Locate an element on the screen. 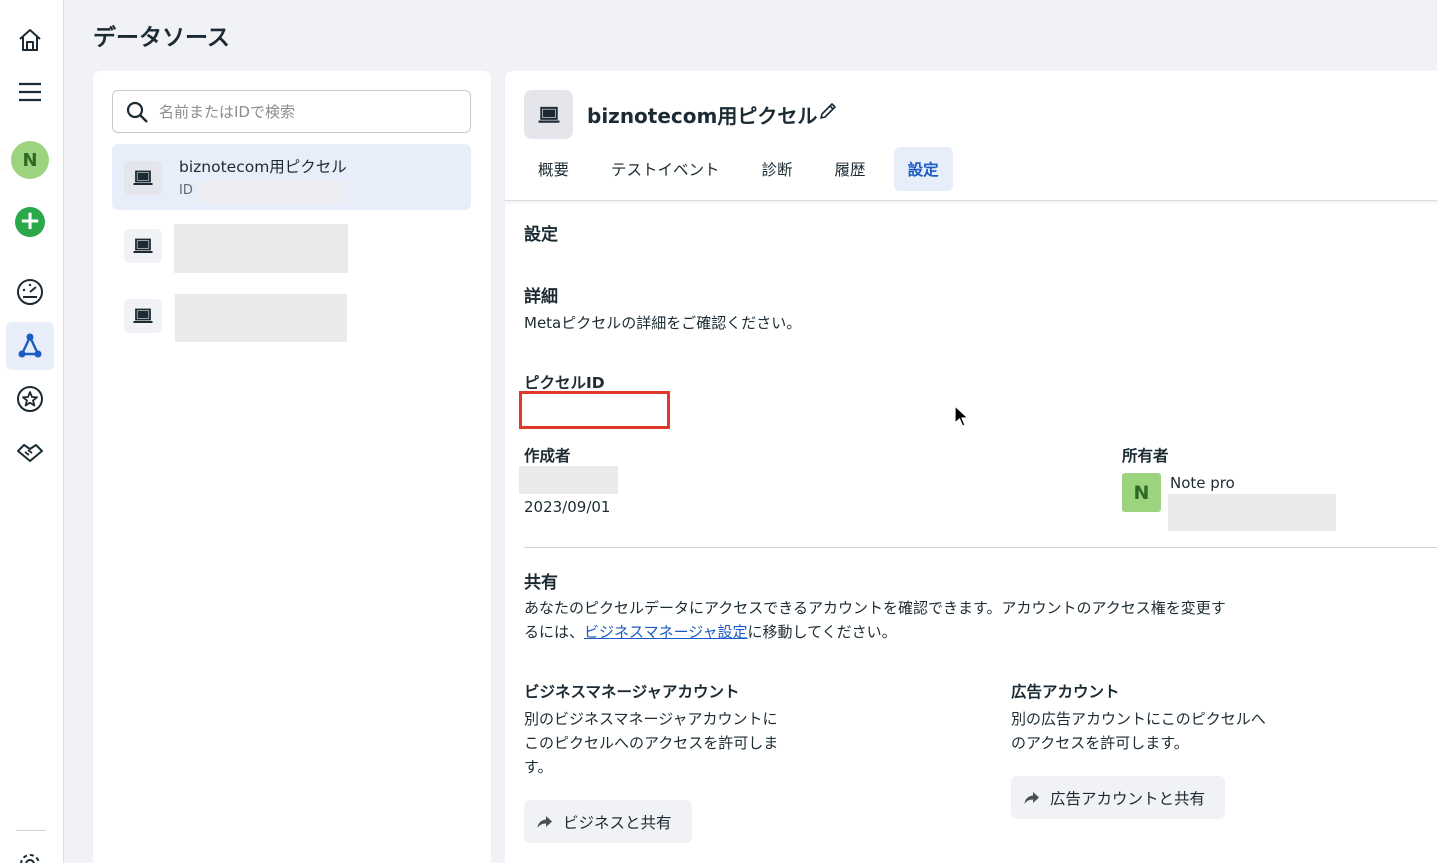 The height and width of the screenshot is (863, 1437). owner-avatar: N is located at coordinates (1141, 492).